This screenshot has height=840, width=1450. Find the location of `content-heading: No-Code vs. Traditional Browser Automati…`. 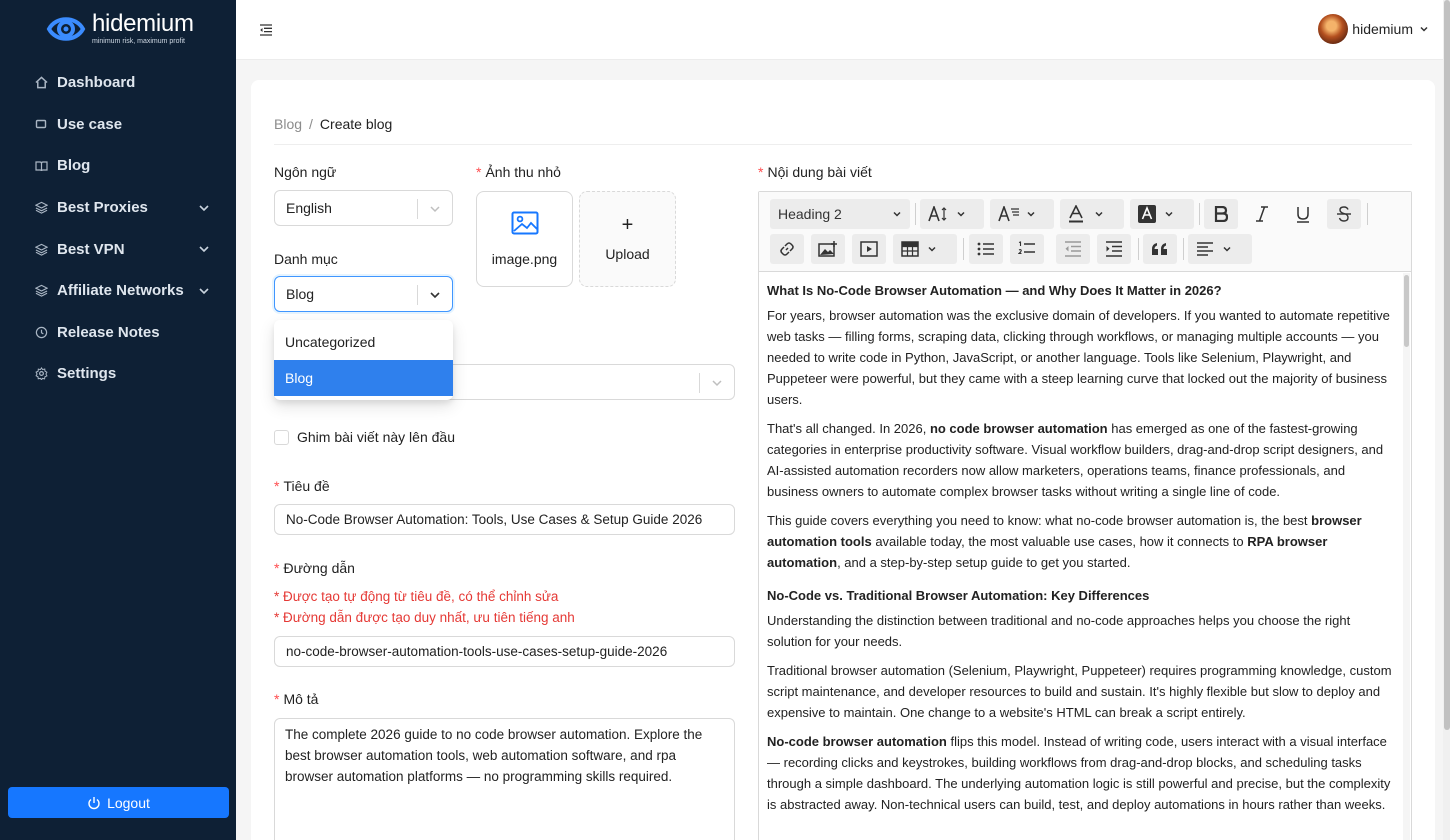

content-heading: No-Code vs. Traditional Browser Automati… is located at coordinates (958, 595).